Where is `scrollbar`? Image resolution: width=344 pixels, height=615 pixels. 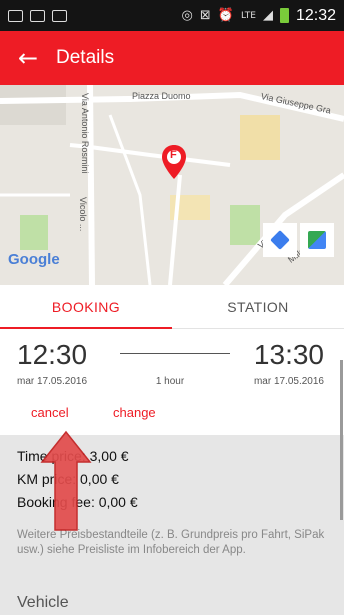
scrollbar is located at coordinates (341, 440).